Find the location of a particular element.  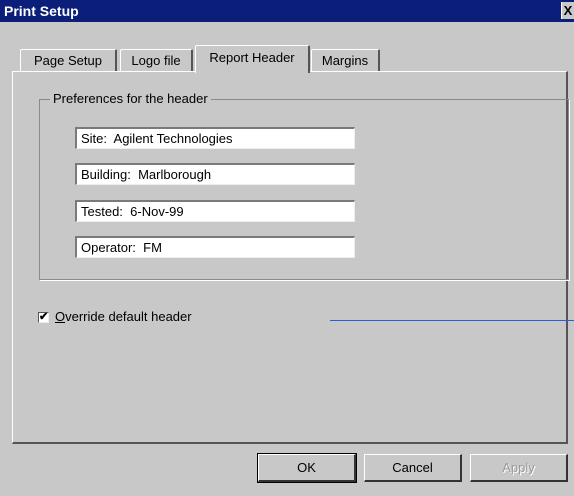

operator-field is located at coordinates (215, 247).